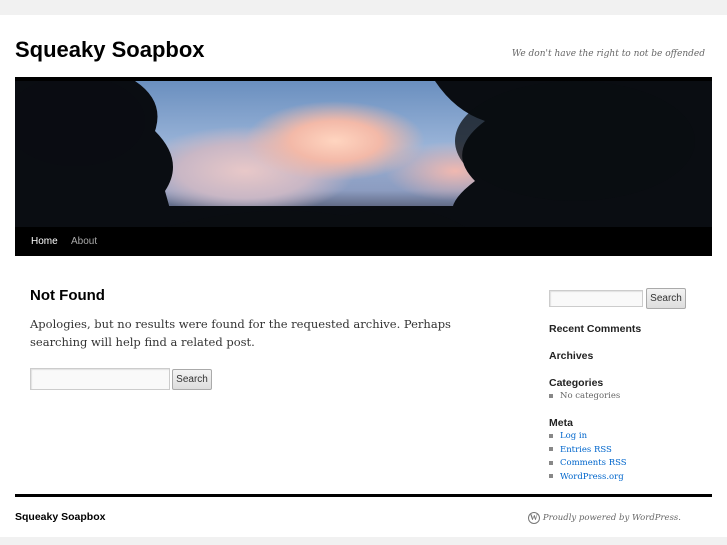 Image resolution: width=727 pixels, height=545 pixels. I want to click on categories-list: No categories, so click(584, 397).